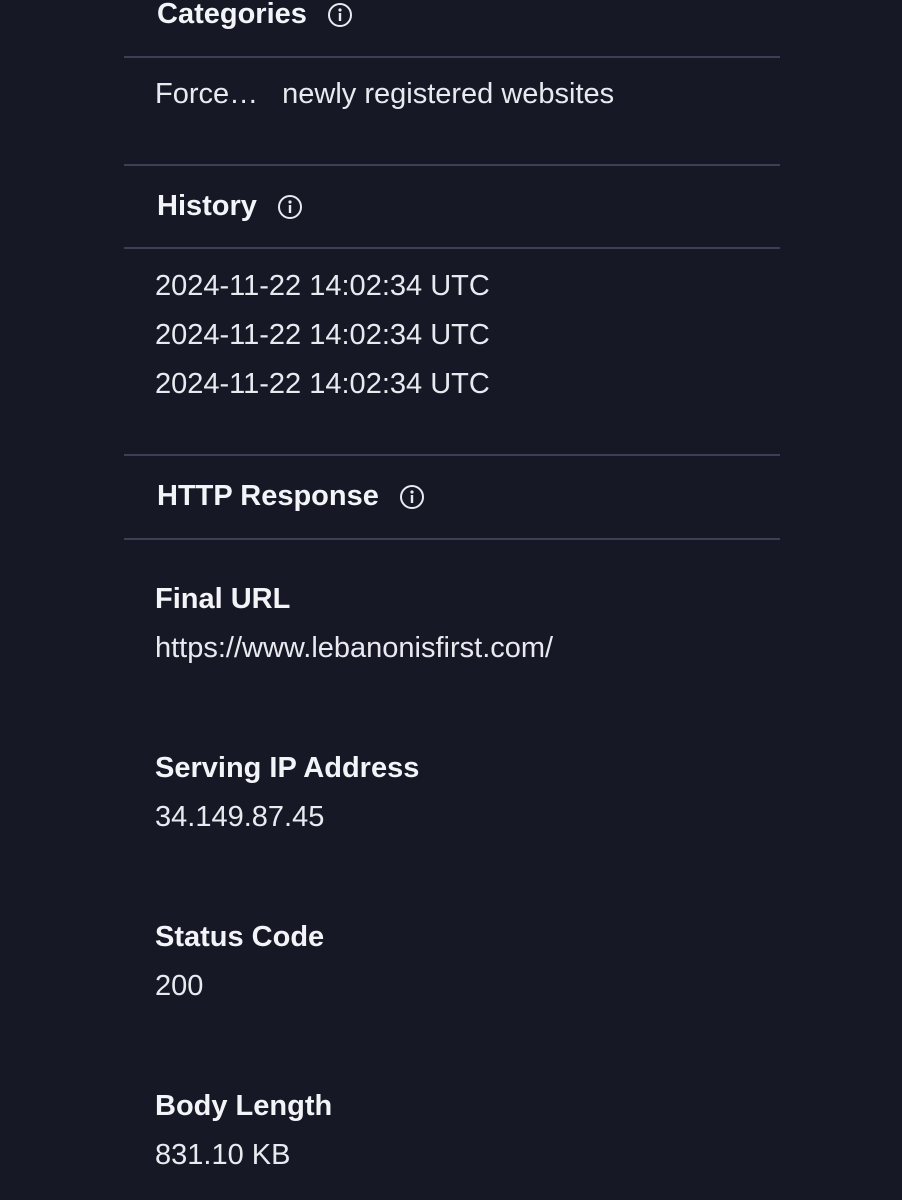  Describe the element at coordinates (232, 15) in the screenshot. I see `categories-title: Categories` at that location.